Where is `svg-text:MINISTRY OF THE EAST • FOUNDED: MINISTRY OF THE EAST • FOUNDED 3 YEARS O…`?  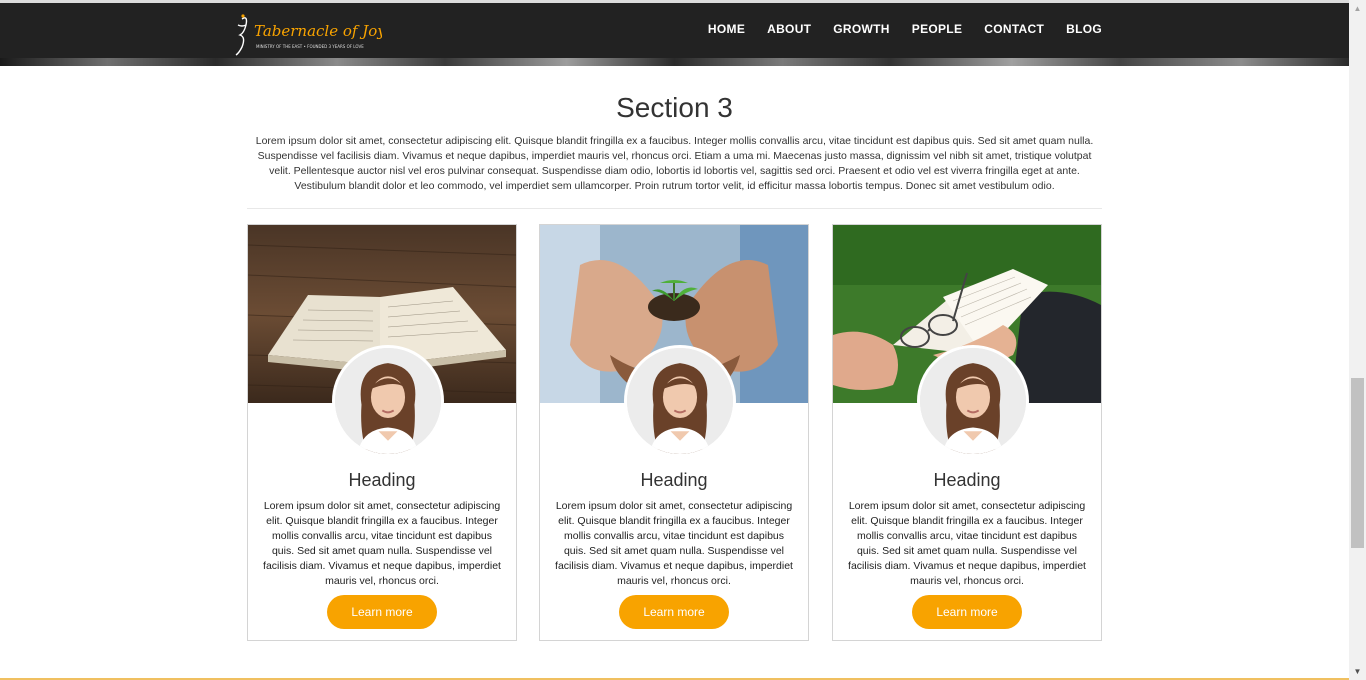
svg-text:MINISTRY OF THE EAST • FOUNDED: MINISTRY OF THE EAST • FOUNDED 3 YEARS O… is located at coordinates (310, 46).